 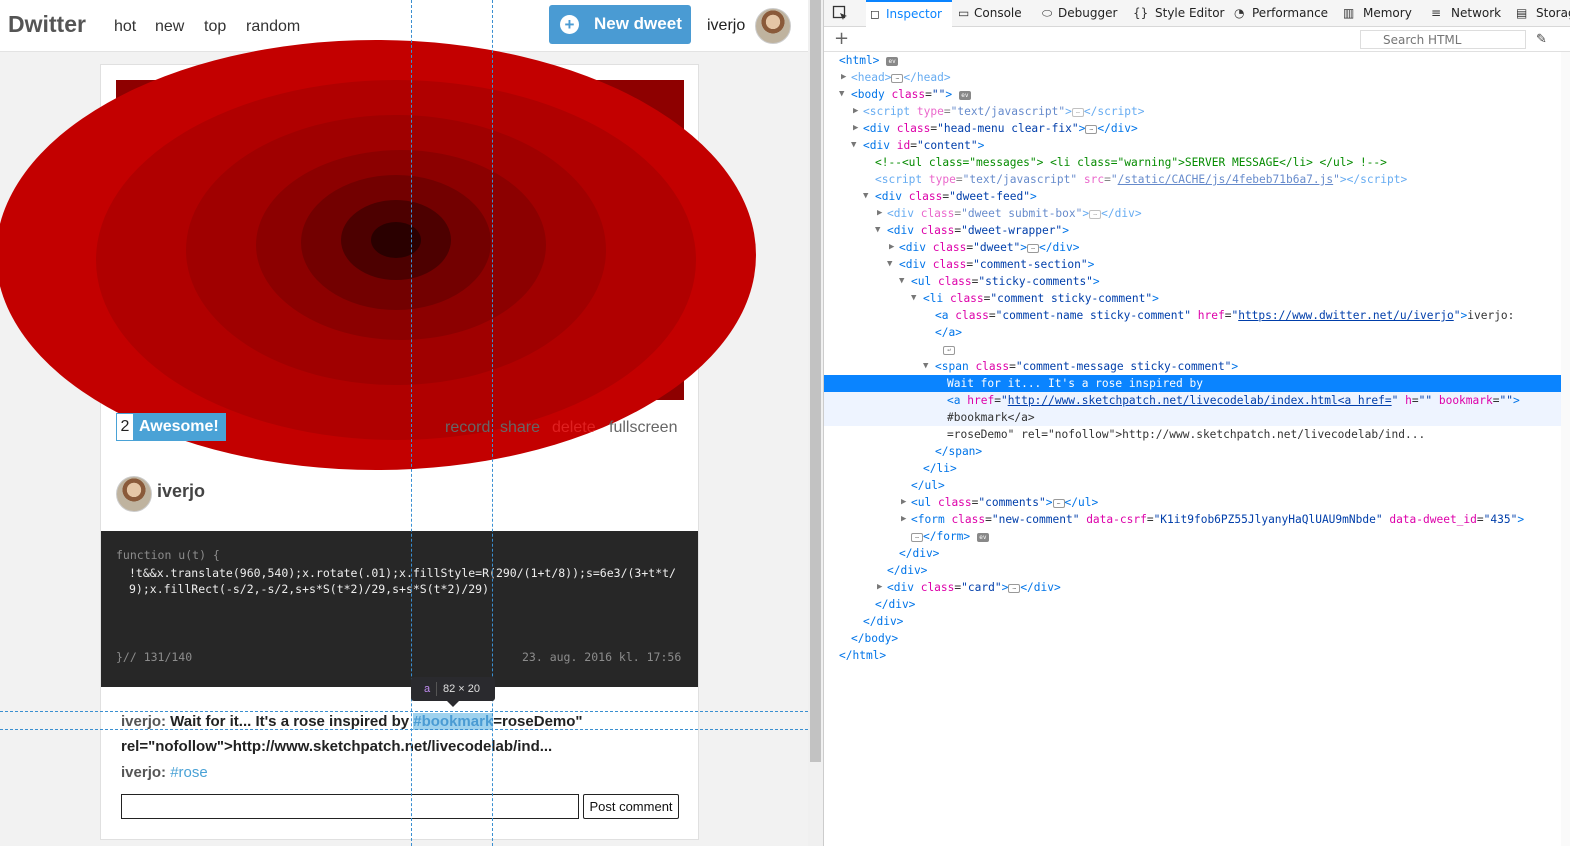 What do you see at coordinates (1192, 230) in the screenshot?
I see `tree-node-dweet-wrapper: ▼ <div class="dweet-wrapper">` at bounding box center [1192, 230].